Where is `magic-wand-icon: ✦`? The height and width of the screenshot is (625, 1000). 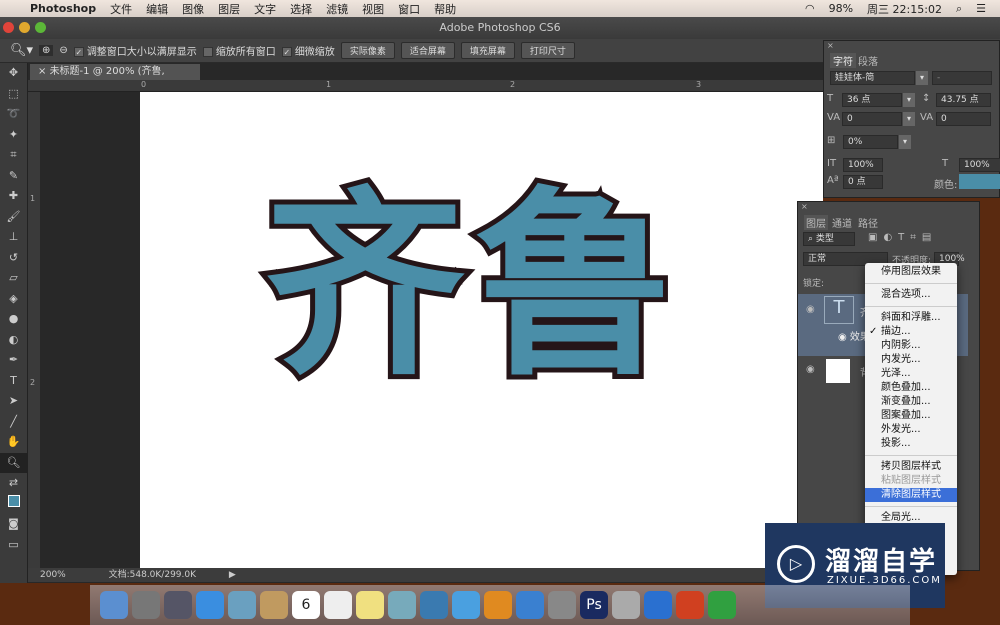 magic-wand-icon: ✦ is located at coordinates (13, 135).